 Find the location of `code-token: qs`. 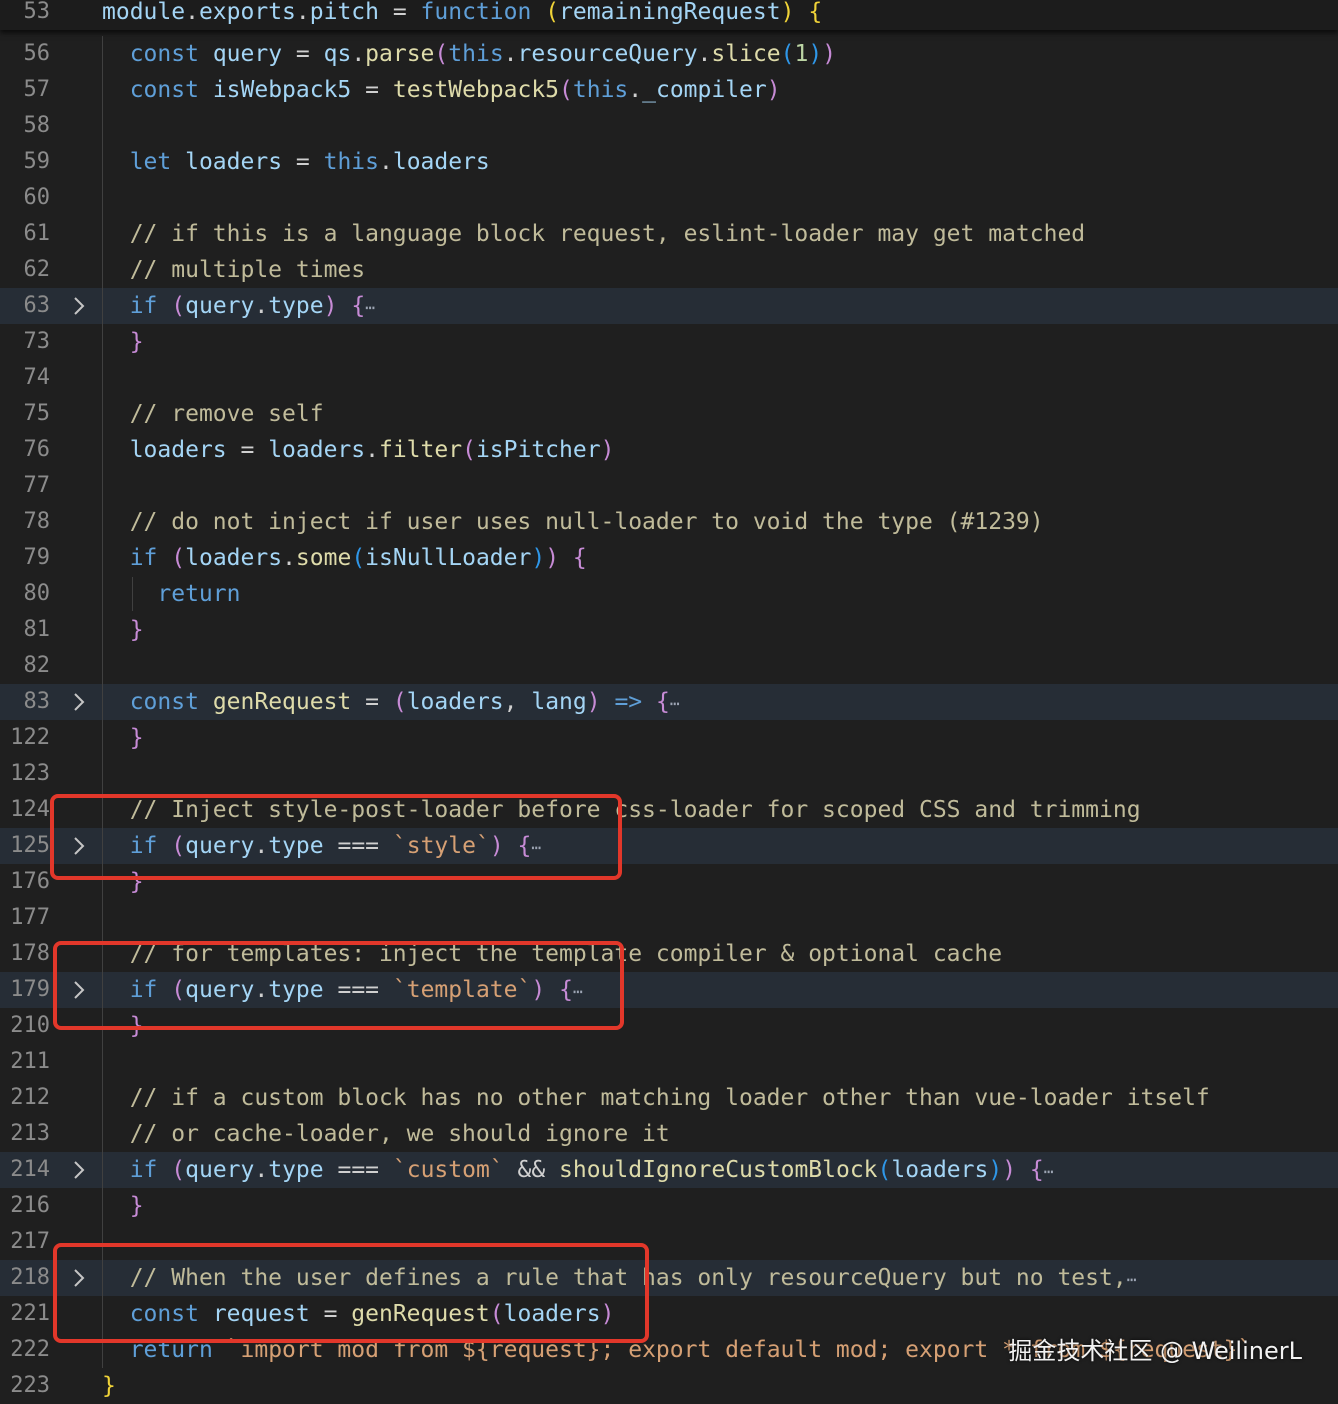

code-token: qs is located at coordinates (337, 54).